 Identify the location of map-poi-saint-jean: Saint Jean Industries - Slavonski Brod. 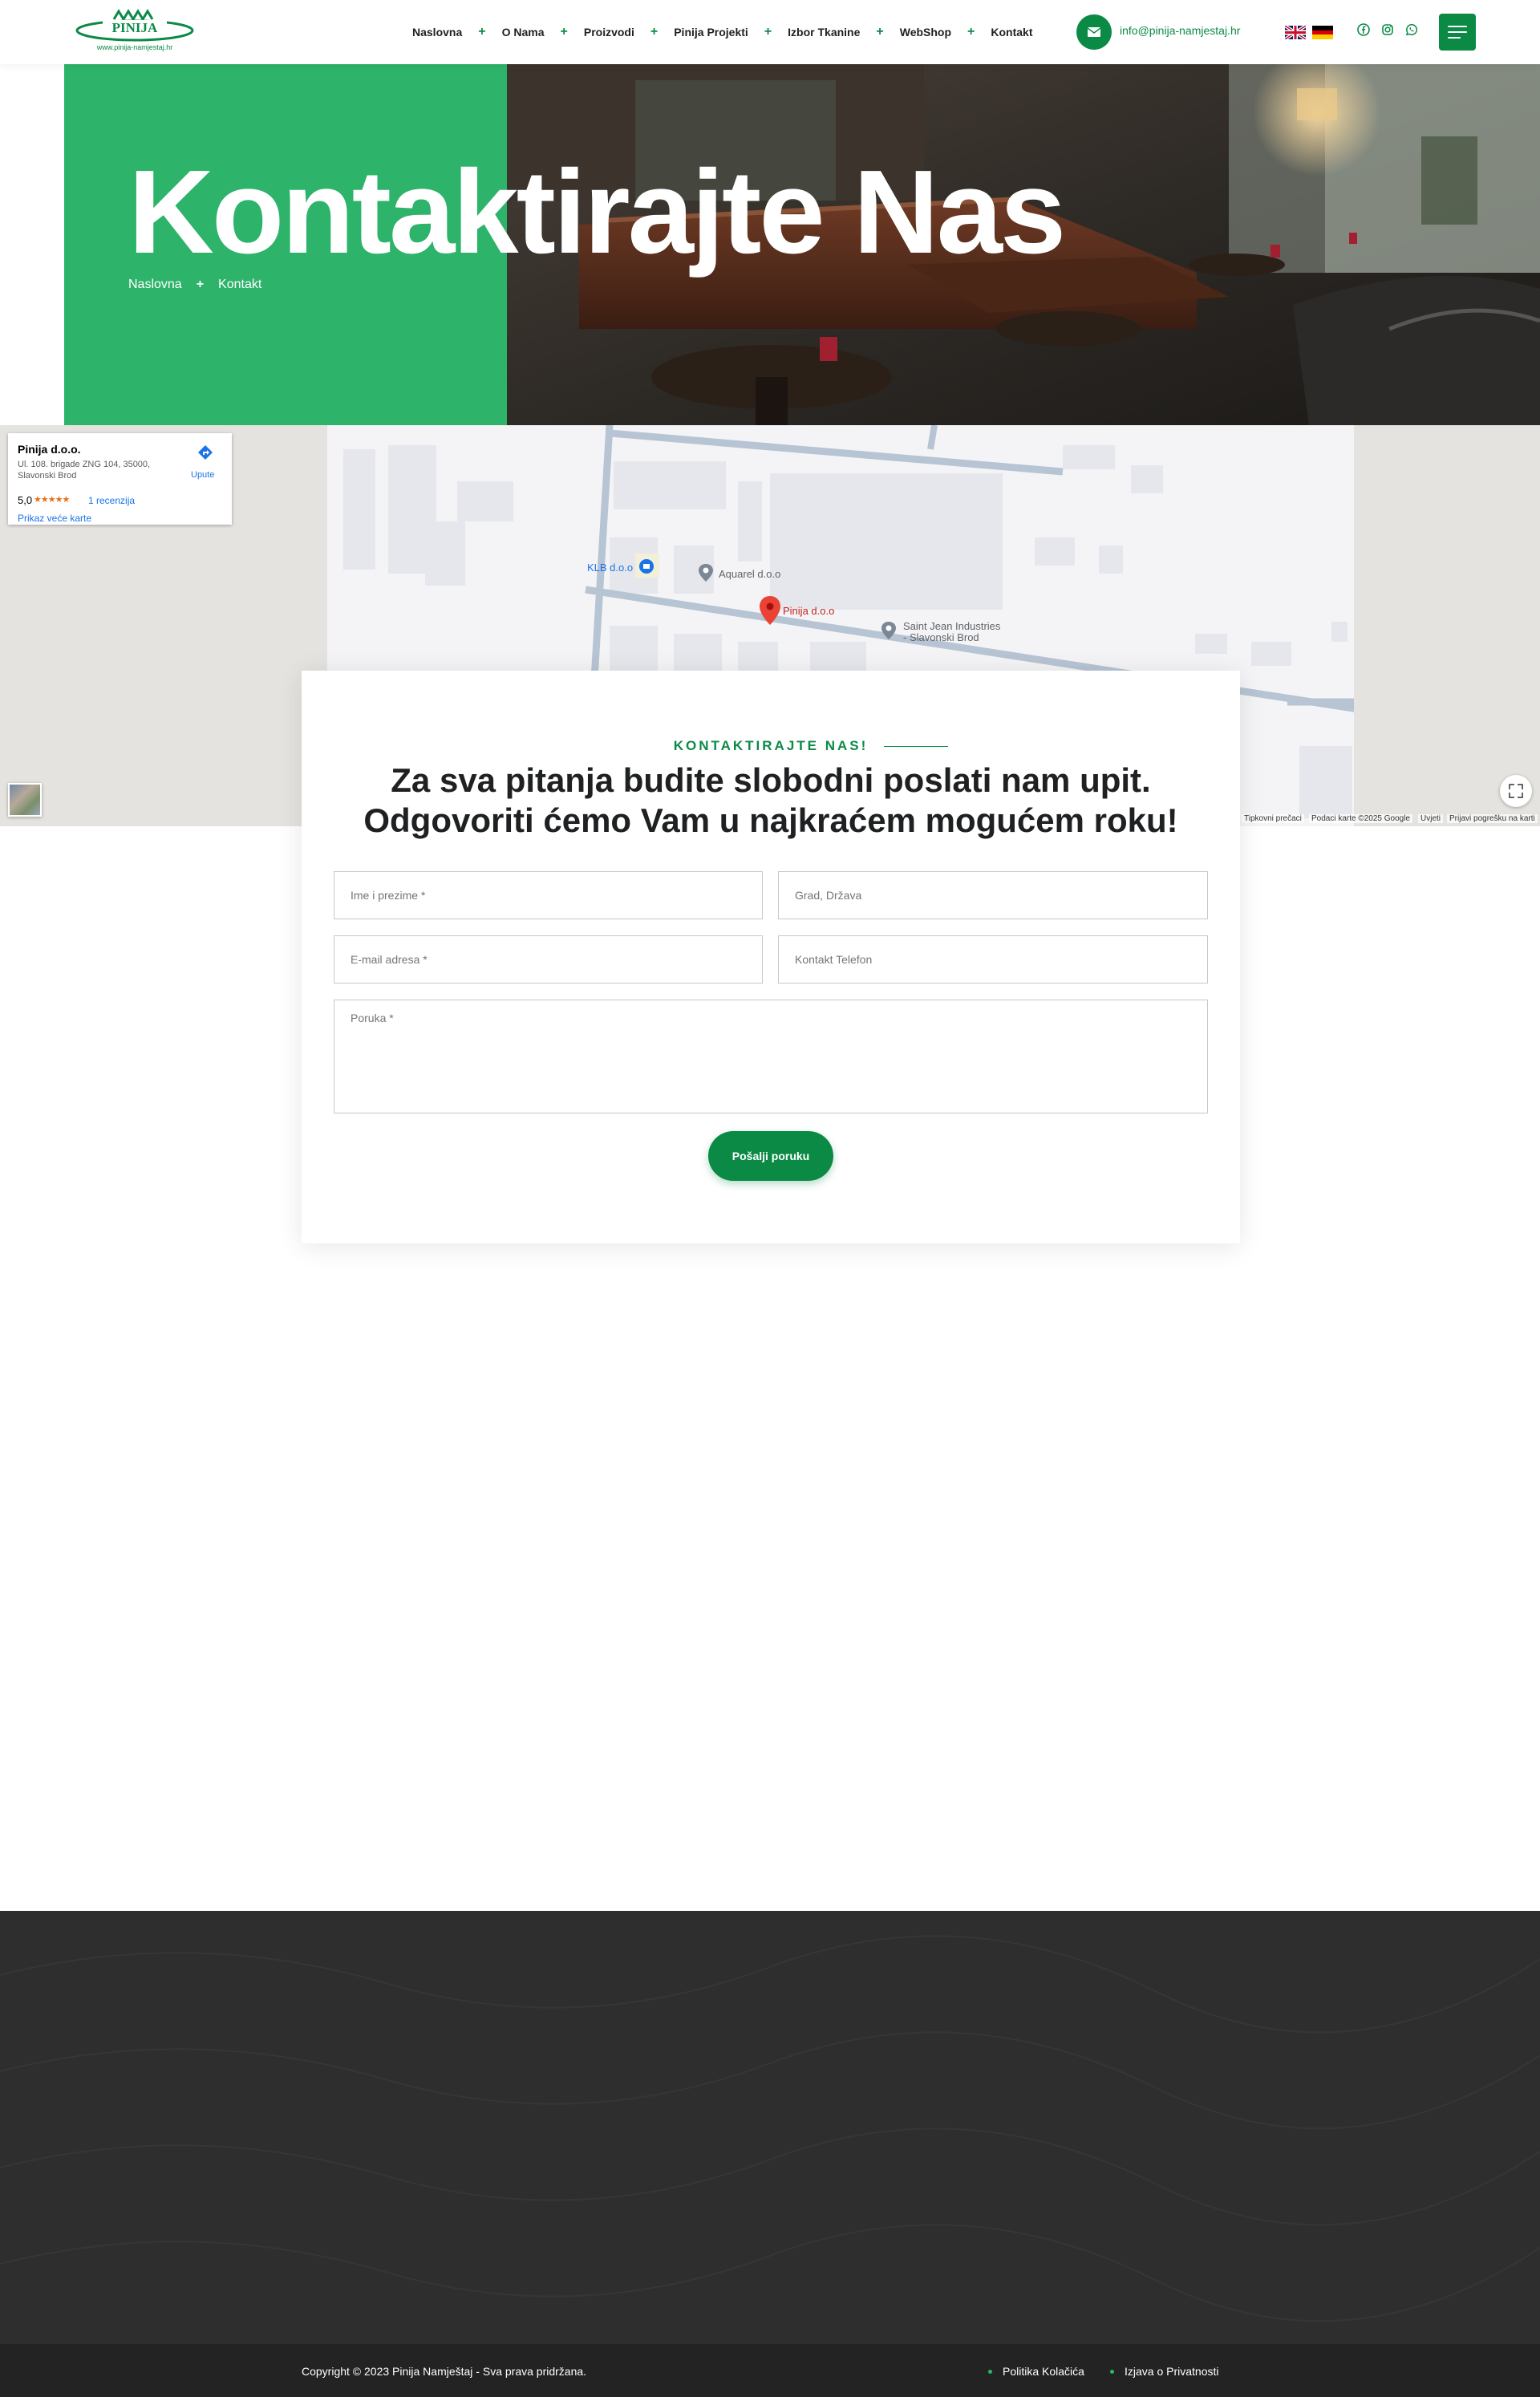
(951, 632).